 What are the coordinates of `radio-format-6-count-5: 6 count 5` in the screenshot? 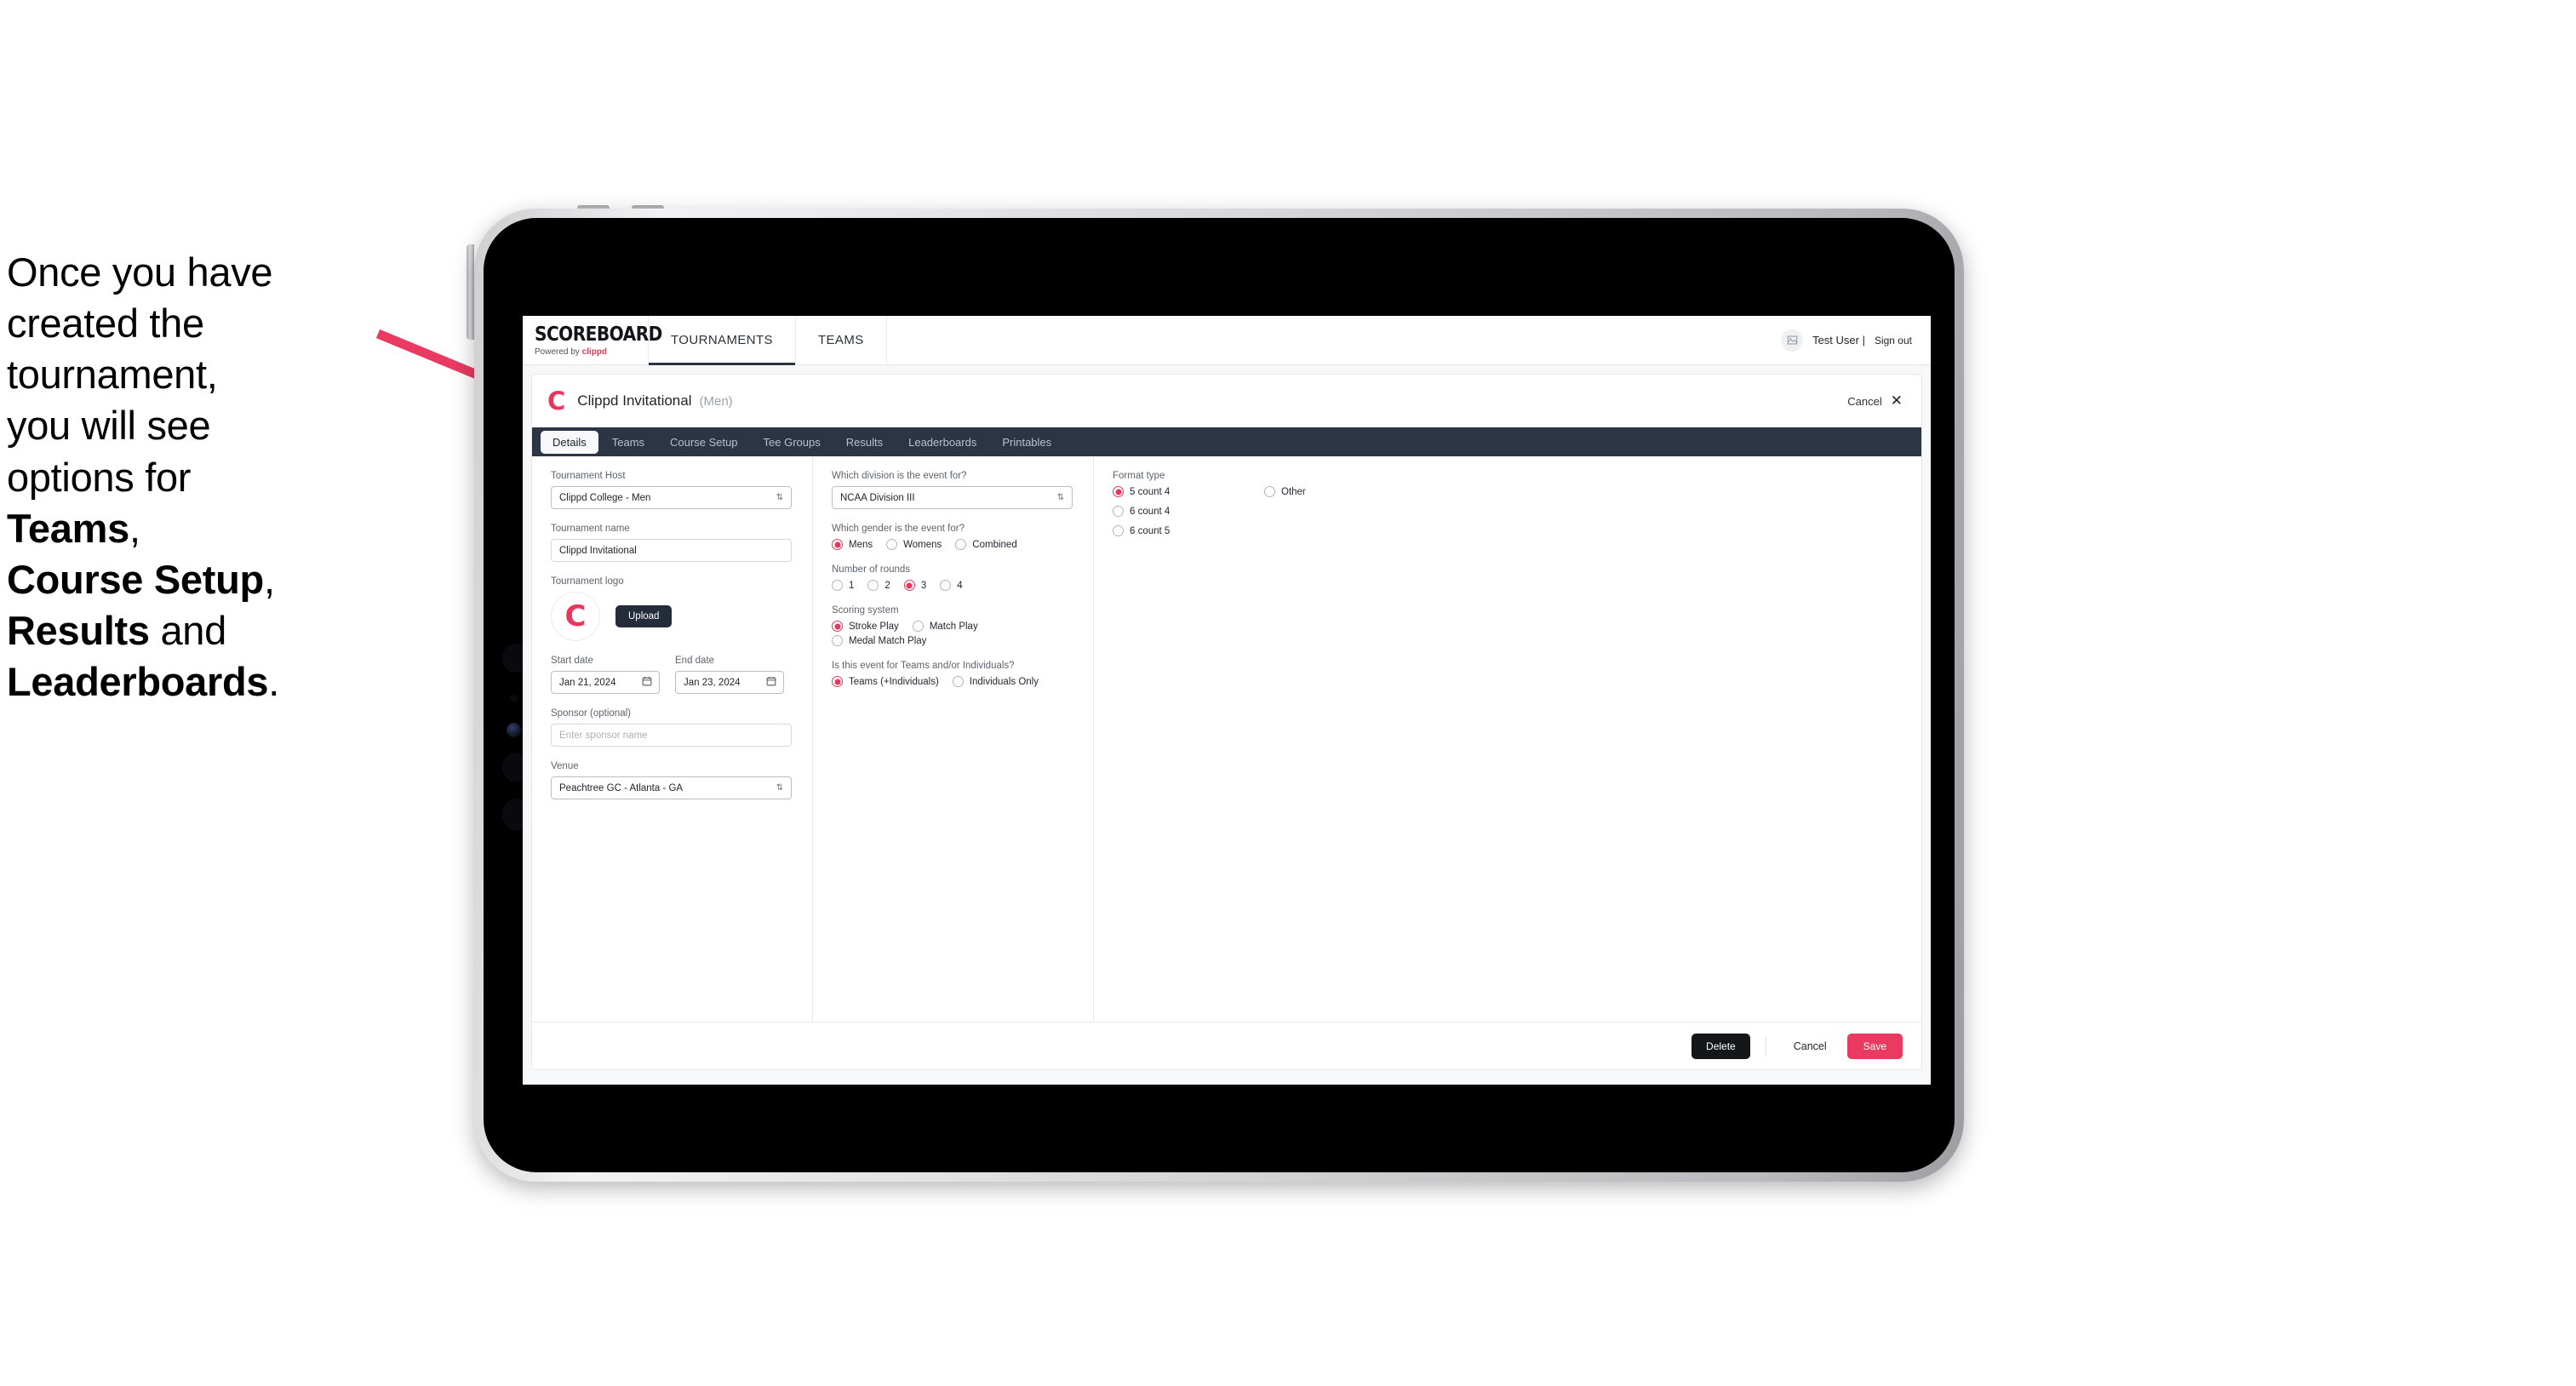 It's located at (1183, 530).